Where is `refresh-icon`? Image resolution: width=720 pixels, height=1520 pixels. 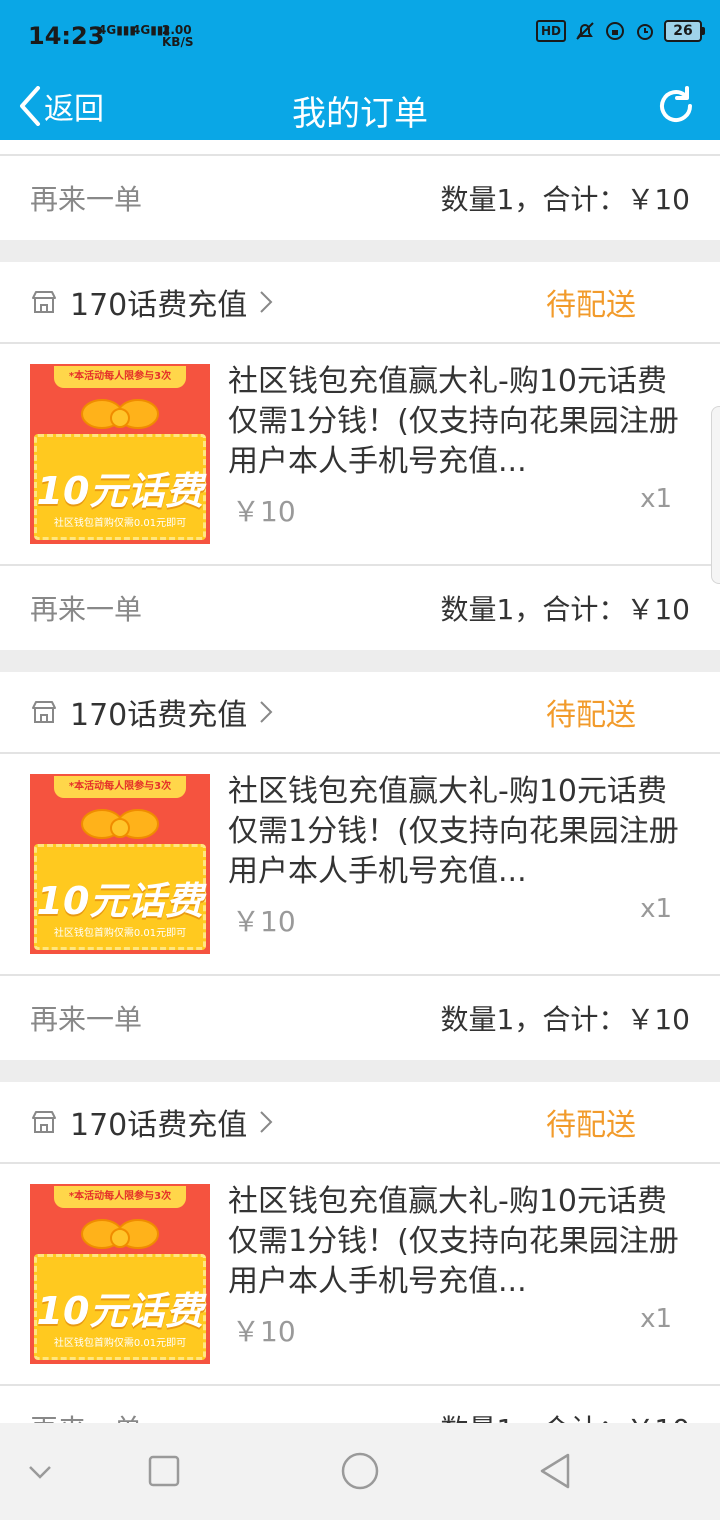
refresh-icon is located at coordinates (676, 106).